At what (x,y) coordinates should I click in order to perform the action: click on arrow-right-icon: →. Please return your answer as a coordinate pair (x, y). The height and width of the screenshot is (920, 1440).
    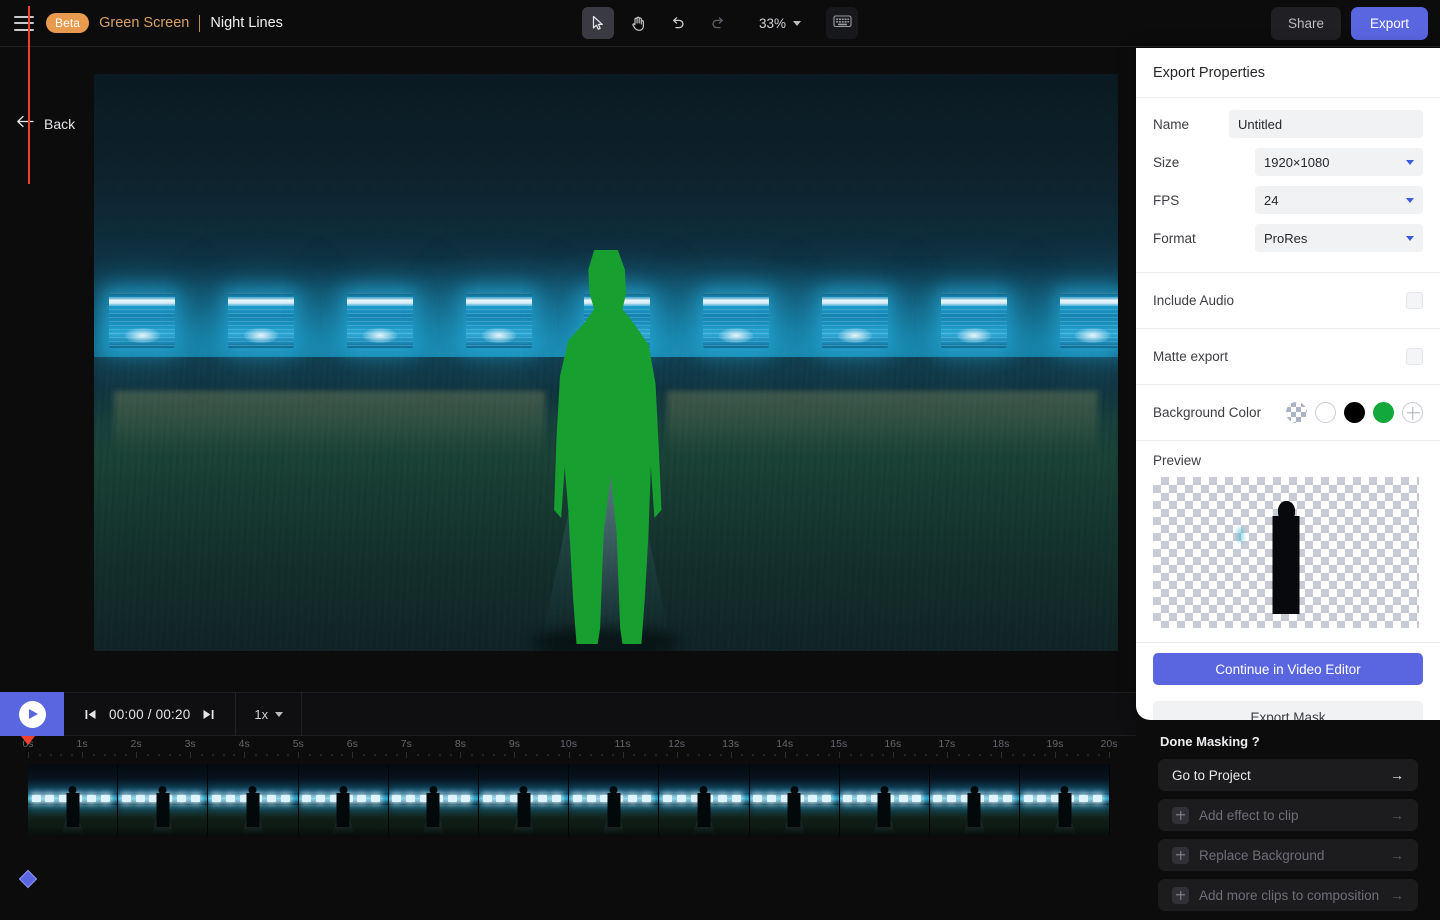
    Looking at the image, I should click on (1397, 855).